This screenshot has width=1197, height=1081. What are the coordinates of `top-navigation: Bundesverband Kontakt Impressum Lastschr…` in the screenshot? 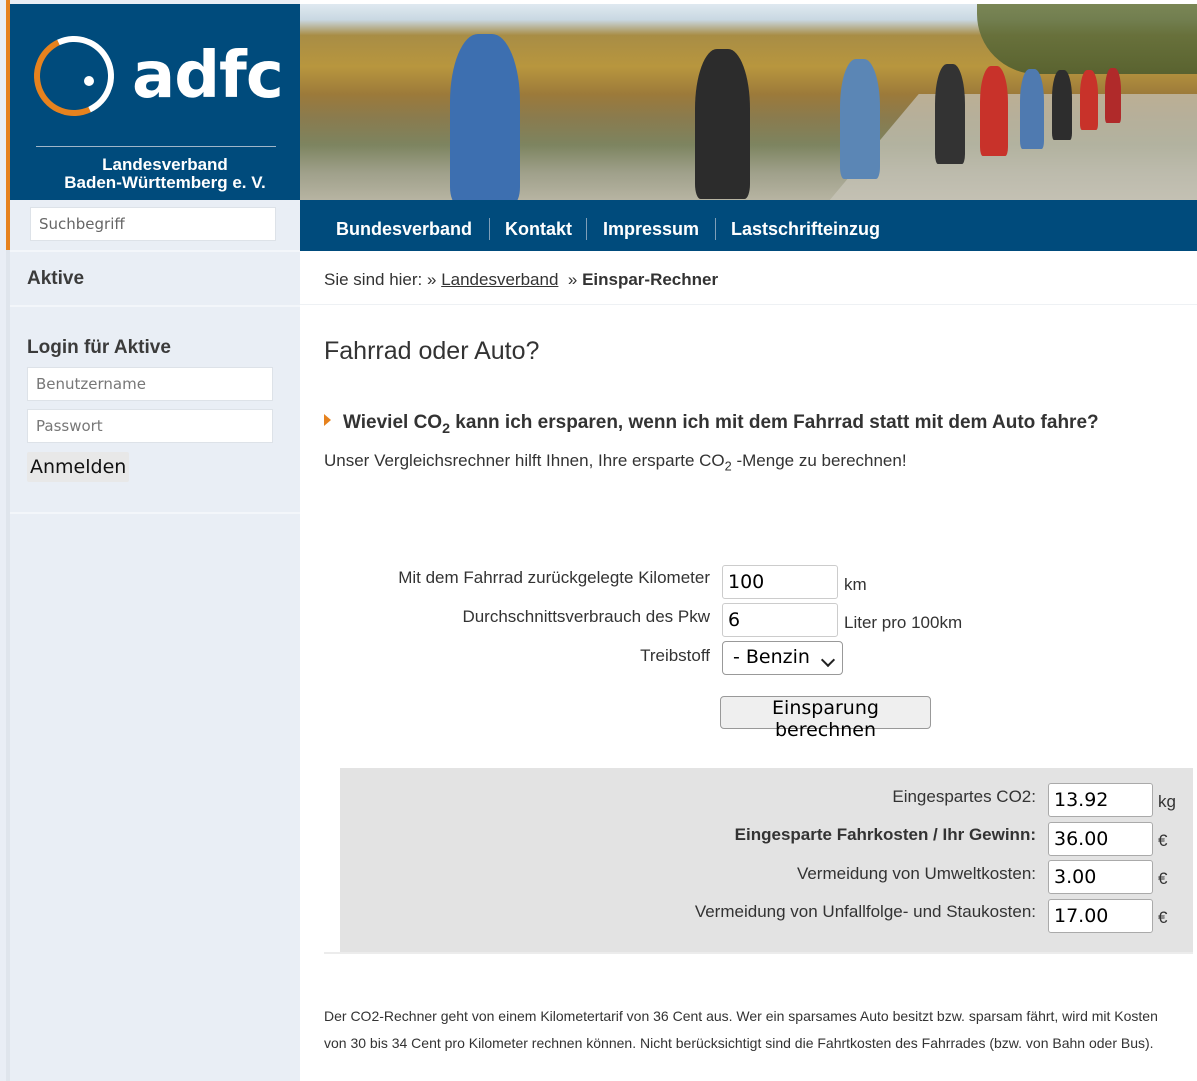 It's located at (748, 225).